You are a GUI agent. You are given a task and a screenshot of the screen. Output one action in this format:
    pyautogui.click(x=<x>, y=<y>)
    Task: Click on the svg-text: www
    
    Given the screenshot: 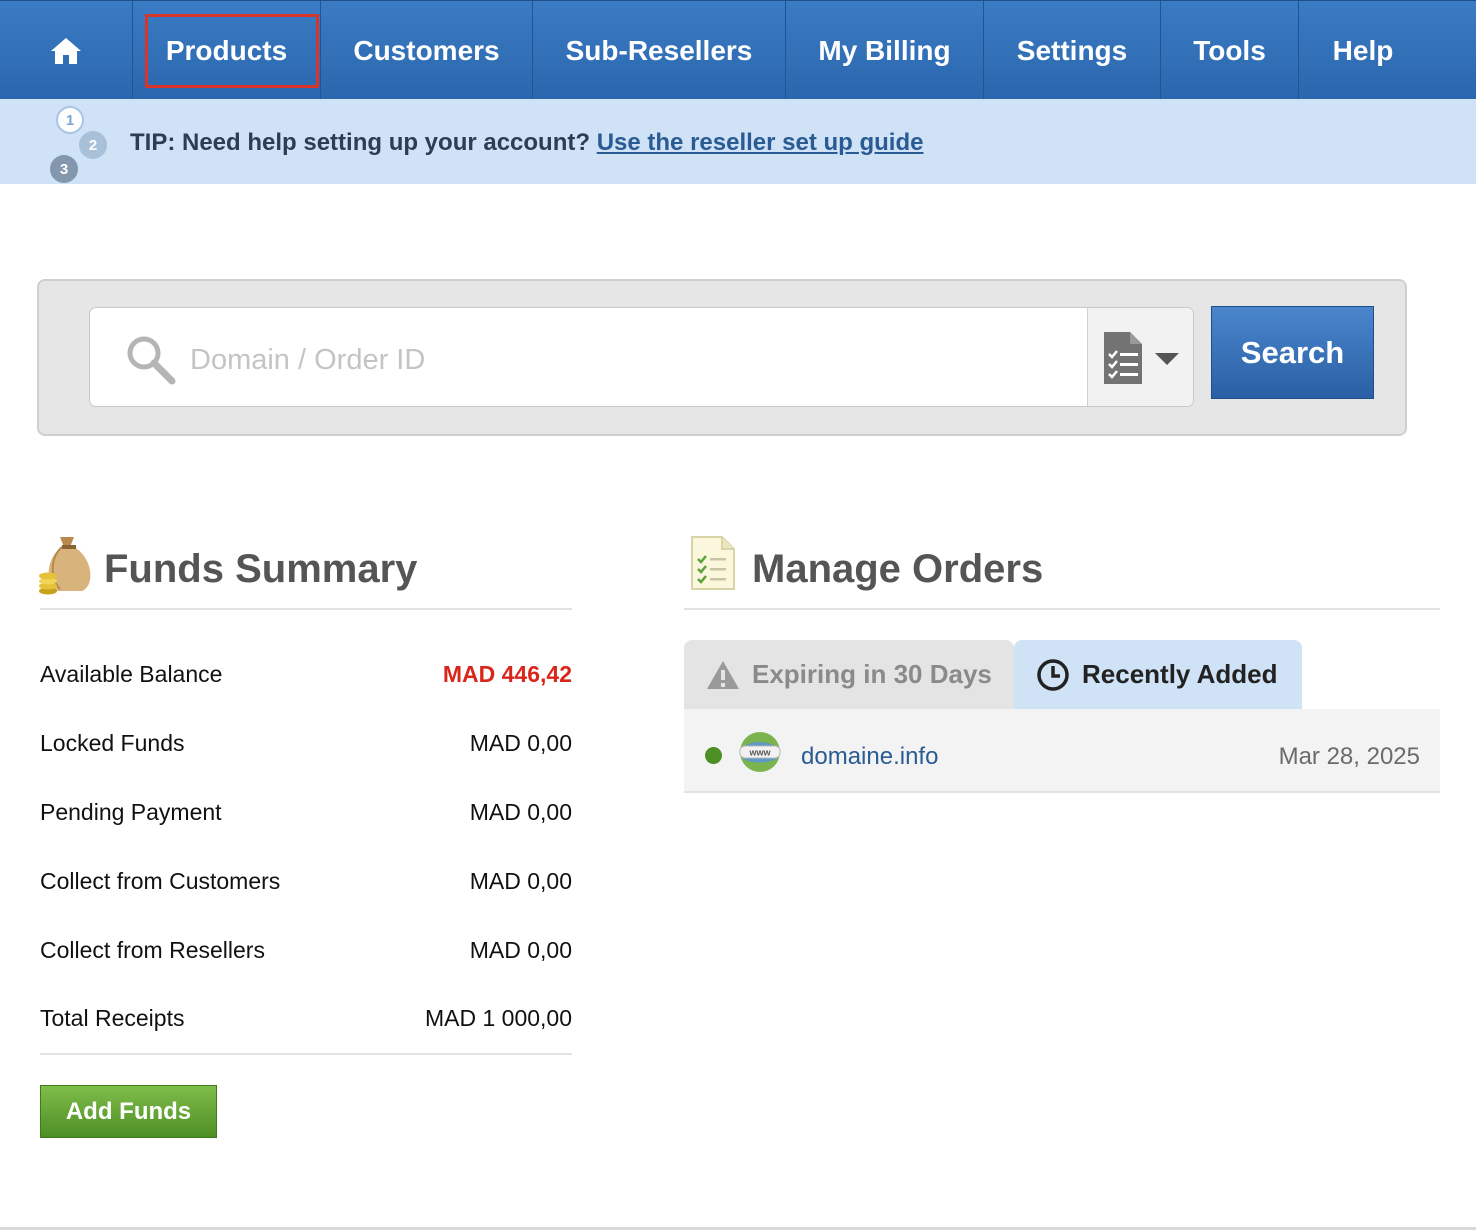 What is the action you would take?
    pyautogui.click(x=759, y=753)
    